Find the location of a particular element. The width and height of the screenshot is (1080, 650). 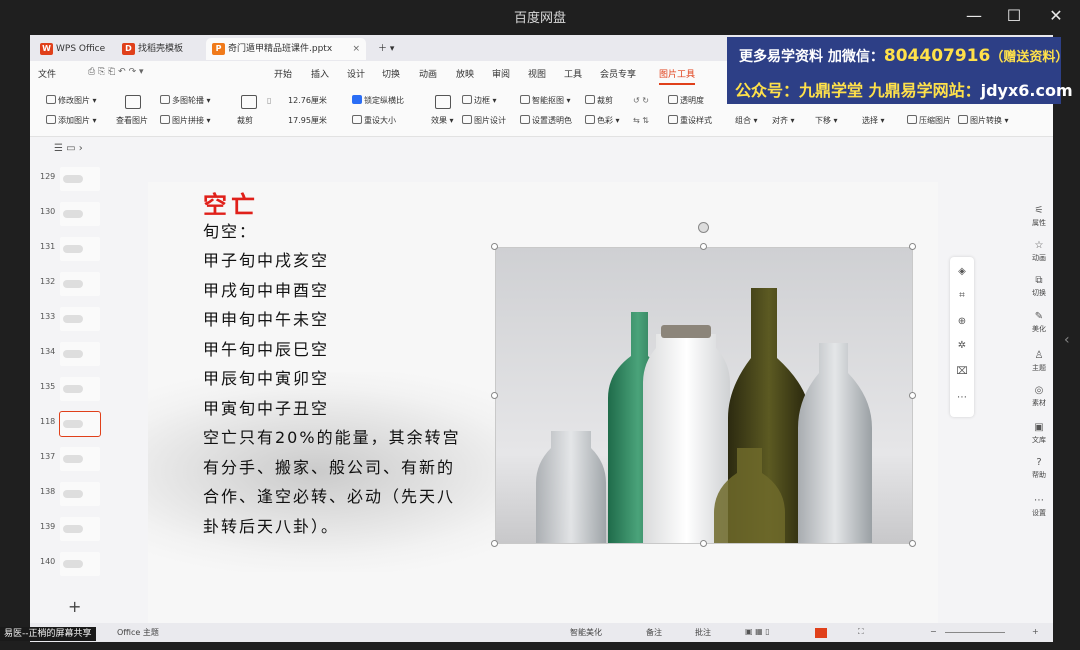

slide-text-line: 甲寅旬中子丑空 is located at coordinates (266, 407).